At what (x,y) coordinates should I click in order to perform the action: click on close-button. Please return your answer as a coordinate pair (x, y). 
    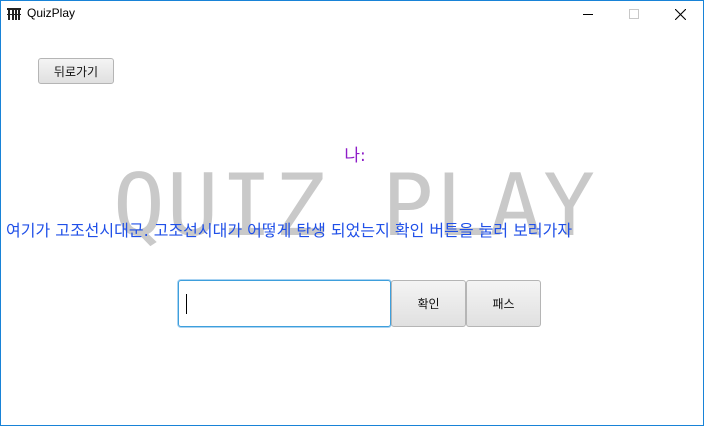
    Looking at the image, I should click on (680, 14).